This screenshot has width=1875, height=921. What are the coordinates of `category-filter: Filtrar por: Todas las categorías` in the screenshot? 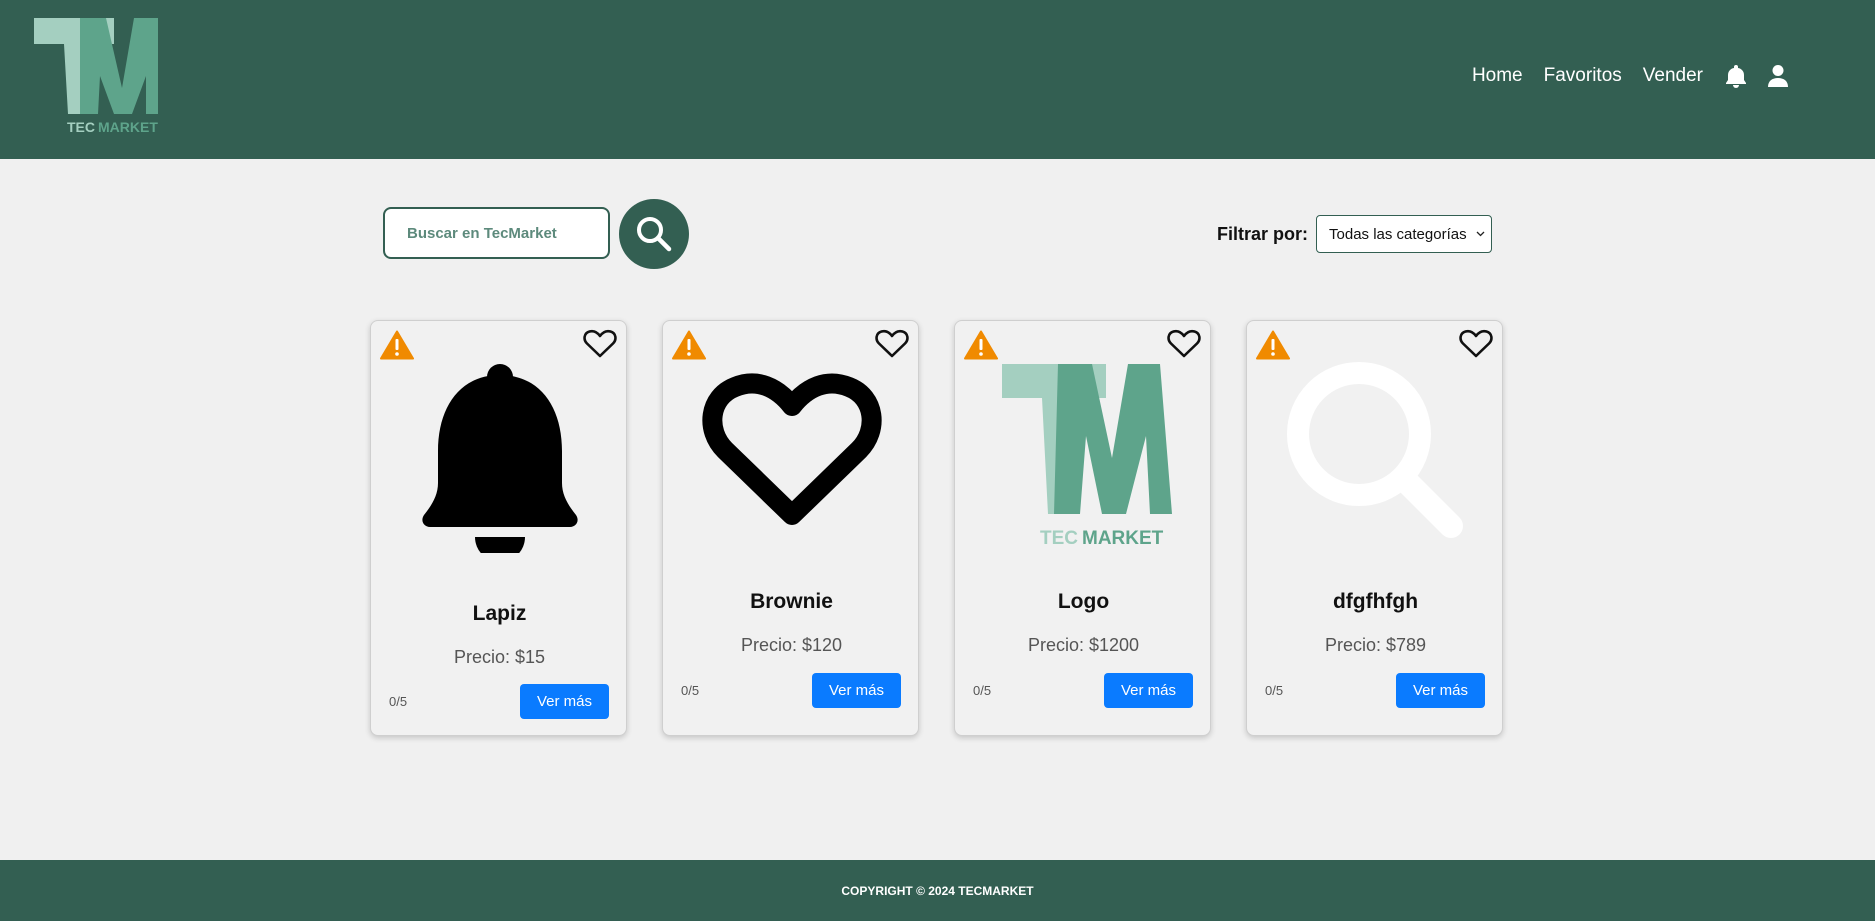 It's located at (1355, 234).